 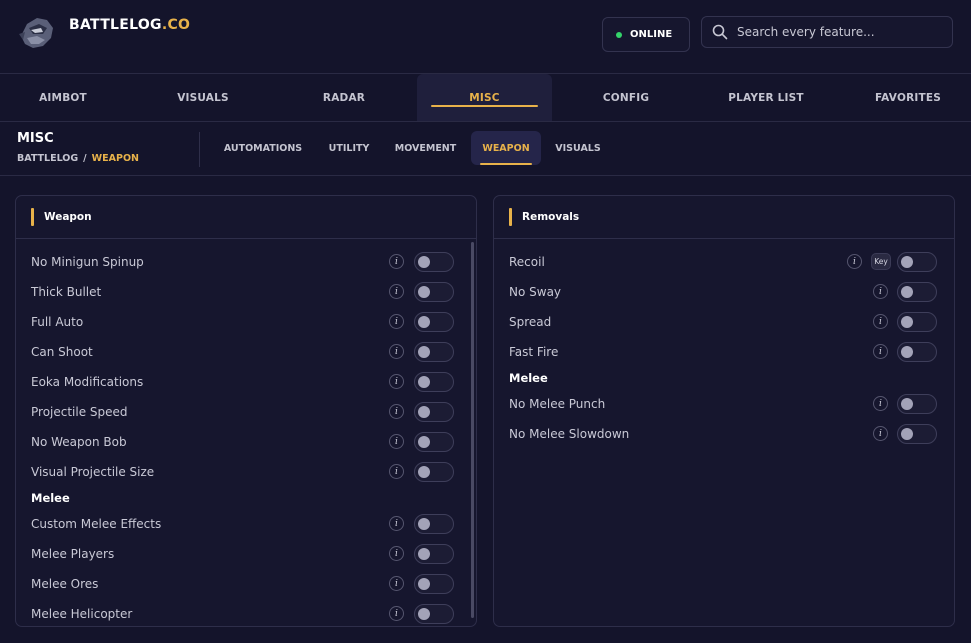 I want to click on feature-row: Melee Ores i, so click(x=246, y=584).